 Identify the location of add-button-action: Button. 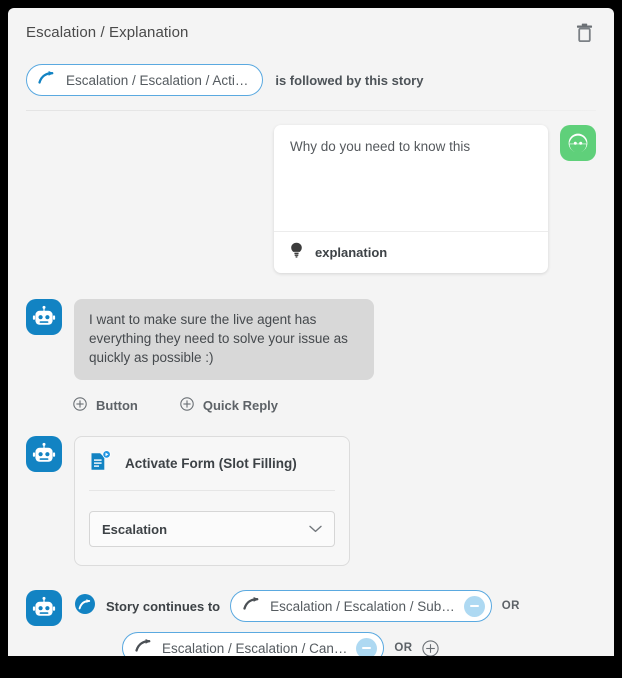
(105, 405).